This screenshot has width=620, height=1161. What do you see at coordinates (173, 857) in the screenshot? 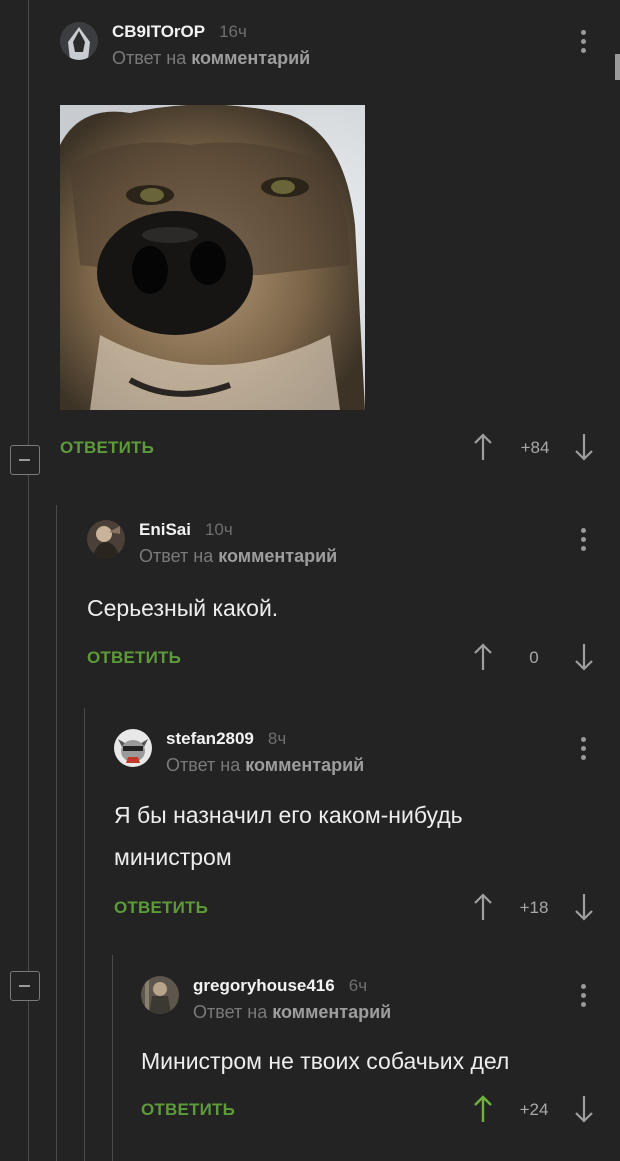
I see `comment-text-line: министром` at bounding box center [173, 857].